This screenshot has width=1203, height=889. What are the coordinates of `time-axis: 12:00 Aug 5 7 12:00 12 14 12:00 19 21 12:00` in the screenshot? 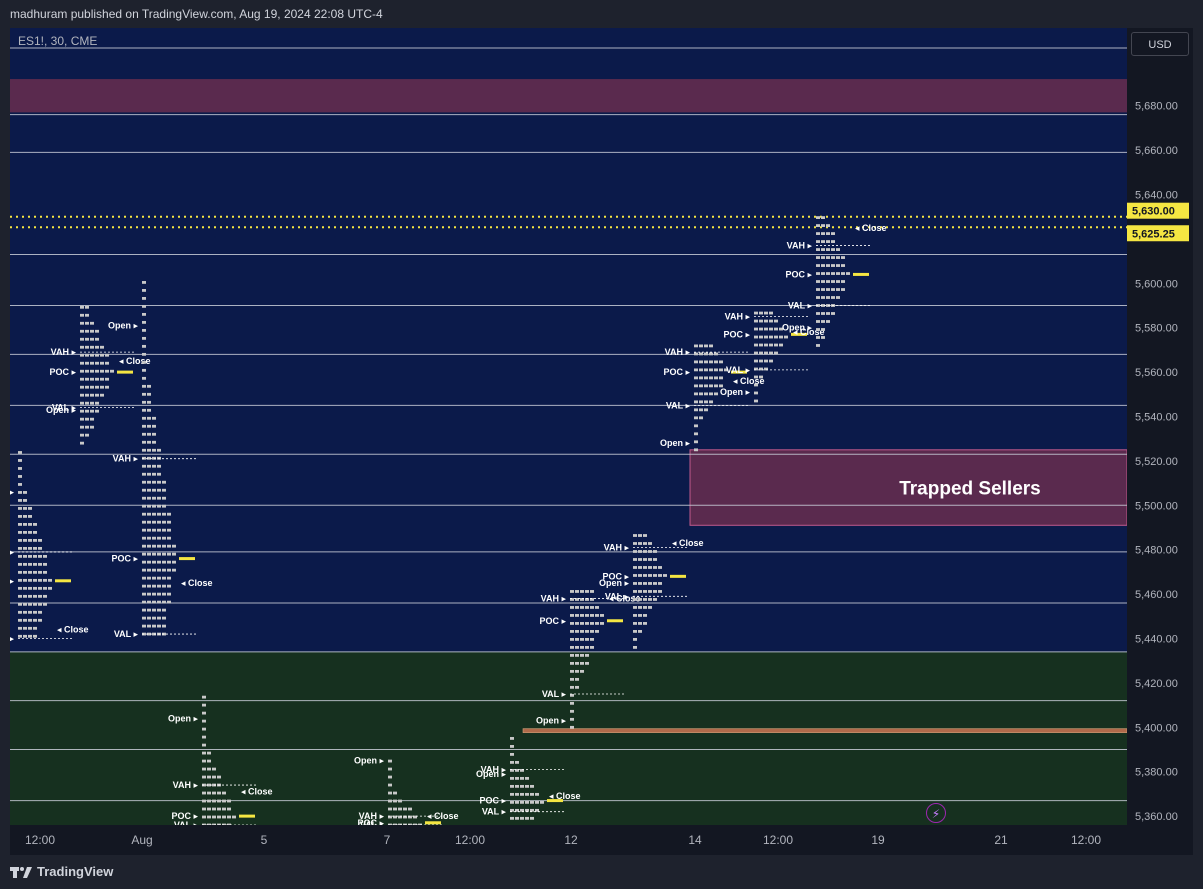 It's located at (568, 840).